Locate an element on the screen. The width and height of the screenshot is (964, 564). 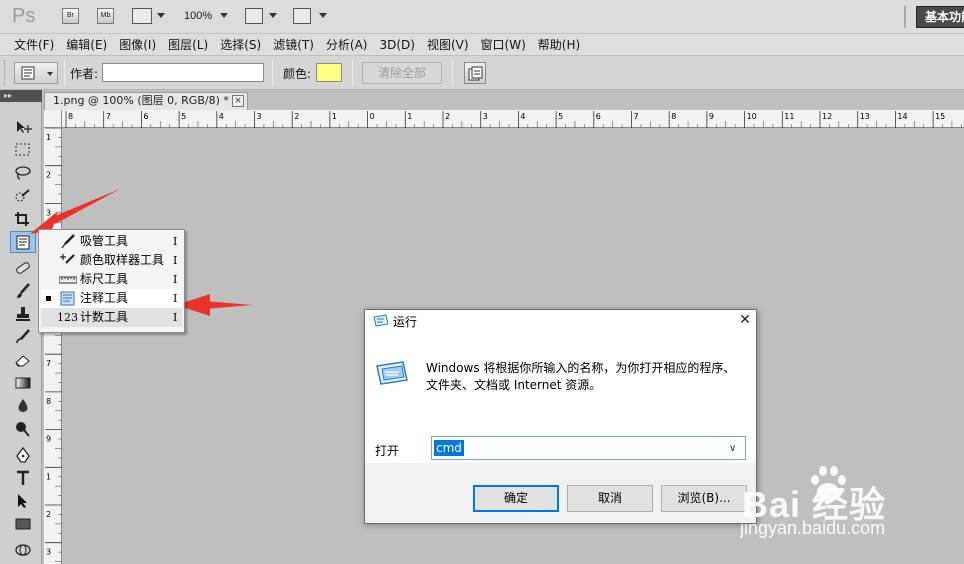
blur-tool is located at coordinates (23, 406).